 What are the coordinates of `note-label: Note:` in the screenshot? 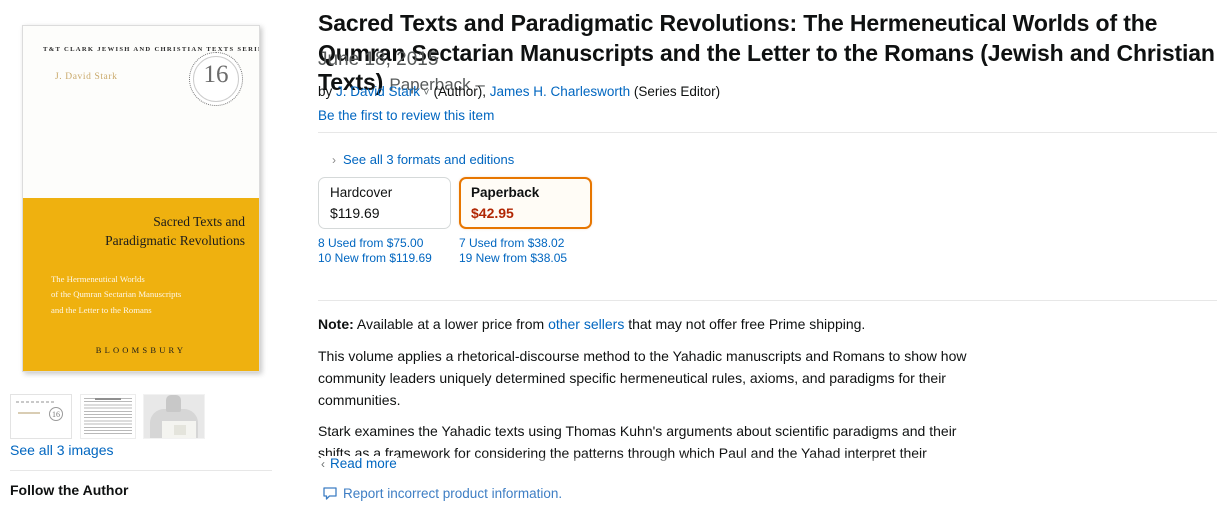 It's located at (336, 324).